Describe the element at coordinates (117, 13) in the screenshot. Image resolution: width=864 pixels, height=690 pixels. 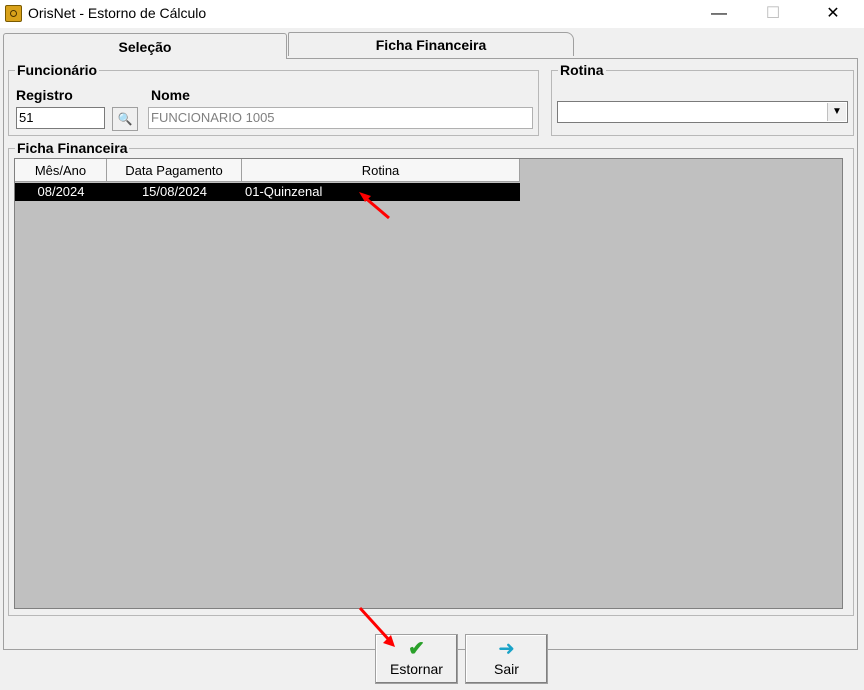
I see `window-title: OrisNet - Estorno de Cálculo` at that location.